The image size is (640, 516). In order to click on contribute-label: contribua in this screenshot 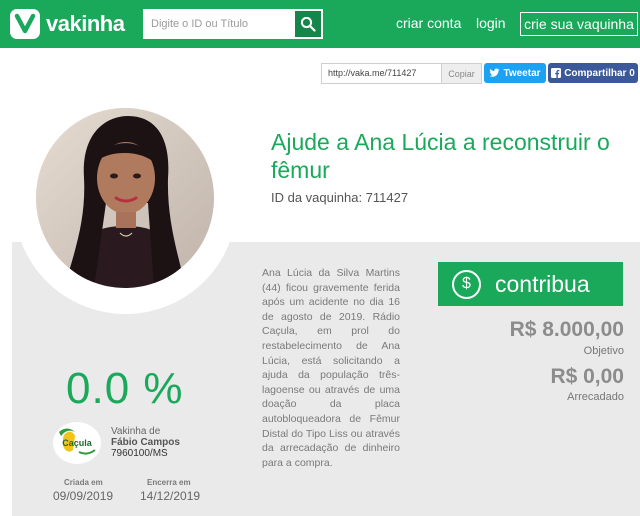, I will do `click(542, 283)`.